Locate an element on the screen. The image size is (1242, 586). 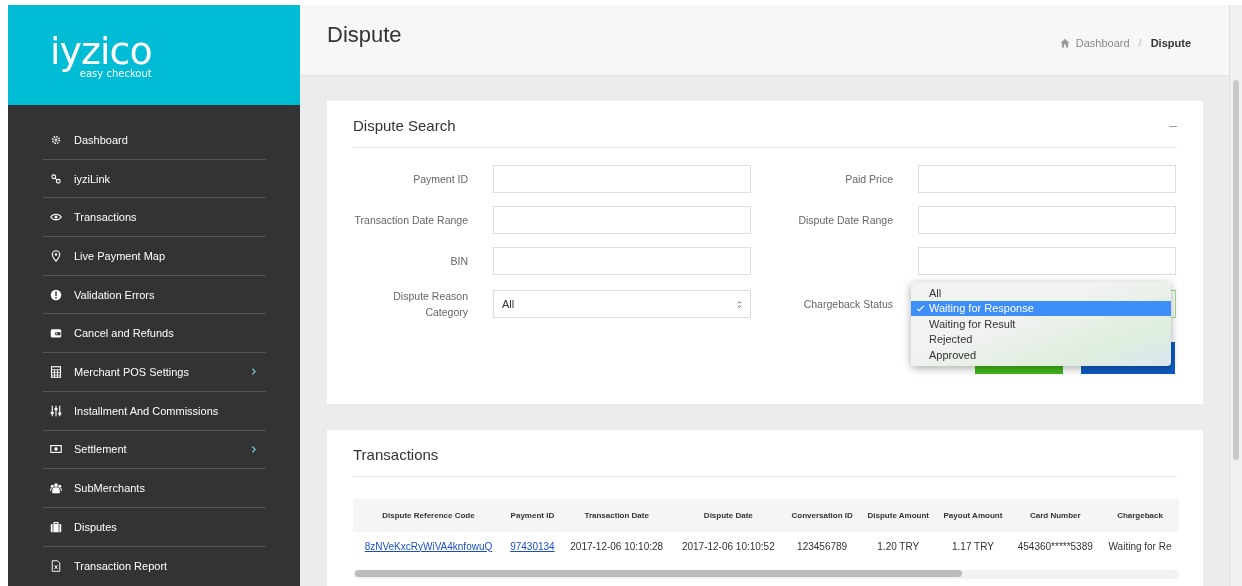
sidebar-item: Settlement is located at coordinates (154, 450).